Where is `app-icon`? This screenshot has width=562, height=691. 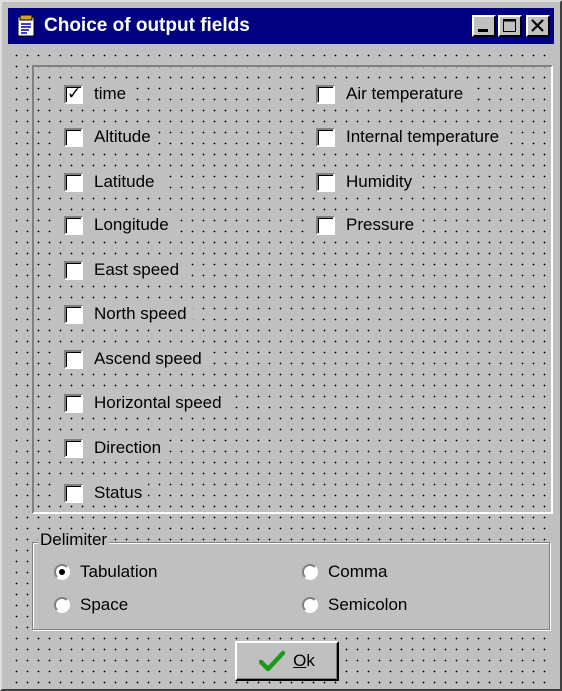 app-icon is located at coordinates (26, 25).